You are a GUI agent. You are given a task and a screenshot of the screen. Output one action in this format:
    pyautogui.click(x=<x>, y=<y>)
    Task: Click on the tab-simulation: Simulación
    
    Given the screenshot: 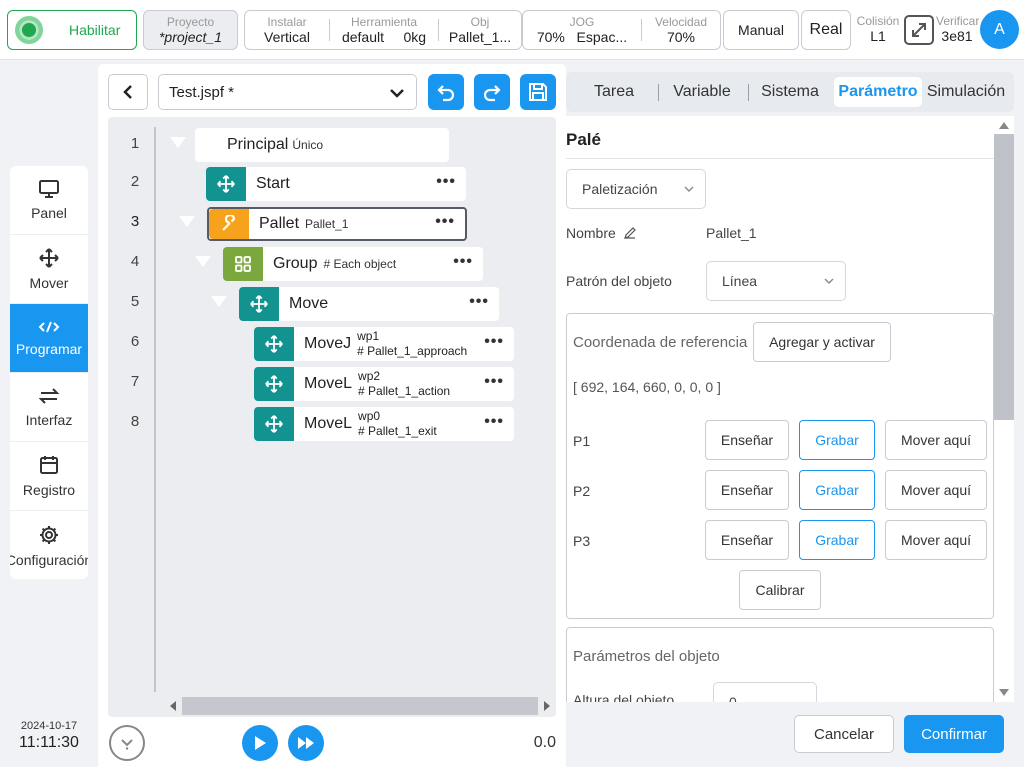 What is the action you would take?
    pyautogui.click(x=966, y=92)
    